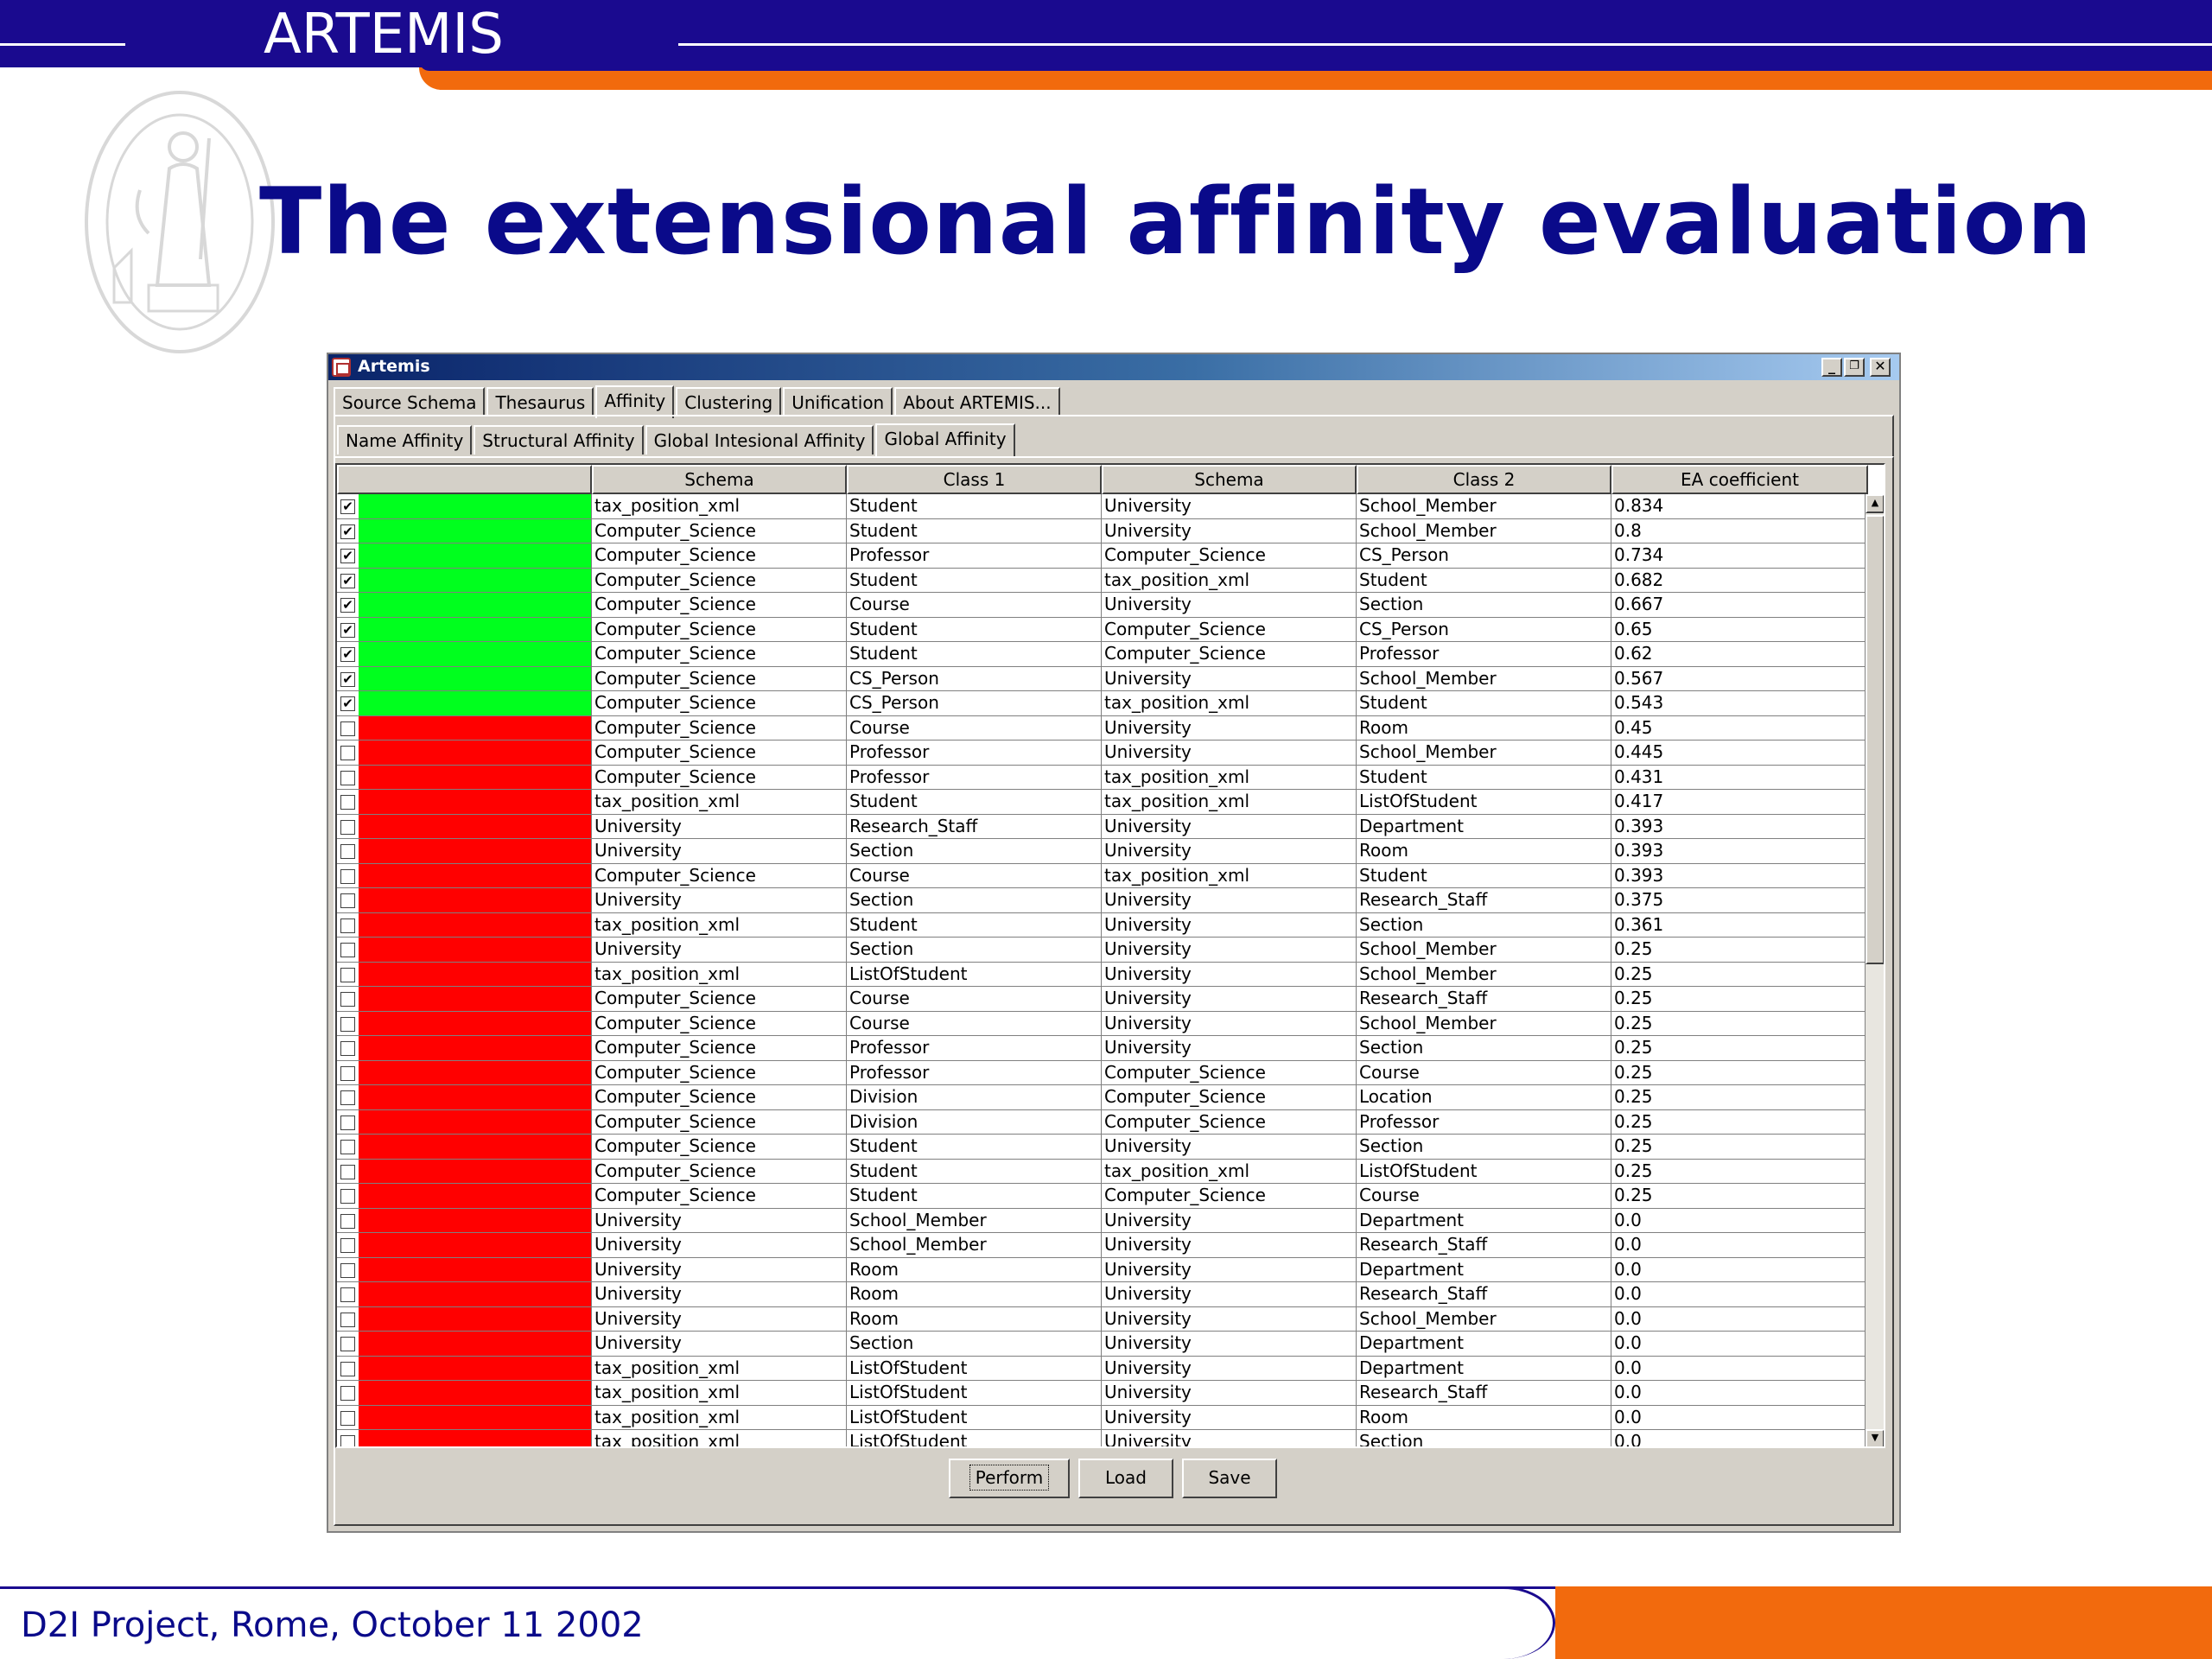  Describe the element at coordinates (1739, 1368) in the screenshot. I see `ea-coefficient-cell: 0.0` at that location.